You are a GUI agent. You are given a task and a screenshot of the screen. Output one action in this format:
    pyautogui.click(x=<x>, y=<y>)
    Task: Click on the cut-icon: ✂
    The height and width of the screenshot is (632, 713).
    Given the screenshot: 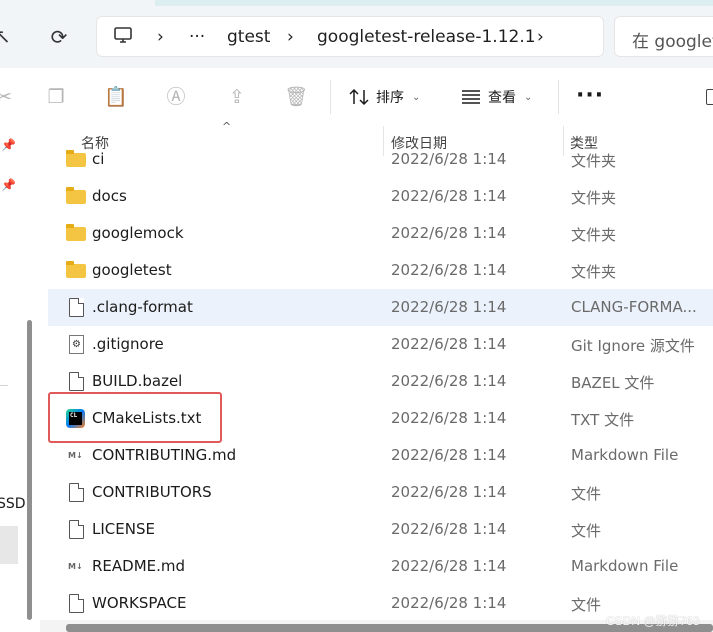 What is the action you would take?
    pyautogui.click(x=8, y=97)
    